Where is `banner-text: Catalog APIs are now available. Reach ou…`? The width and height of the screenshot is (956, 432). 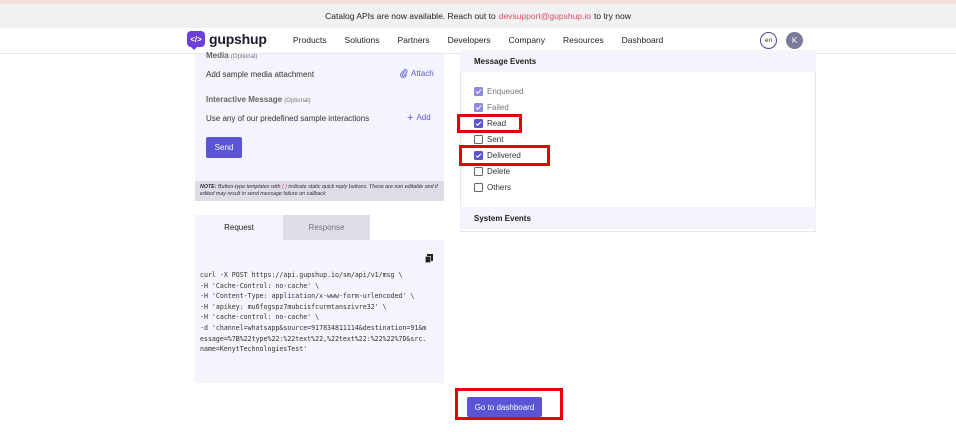
banner-text: Catalog APIs are now available. Reach ou… is located at coordinates (410, 16).